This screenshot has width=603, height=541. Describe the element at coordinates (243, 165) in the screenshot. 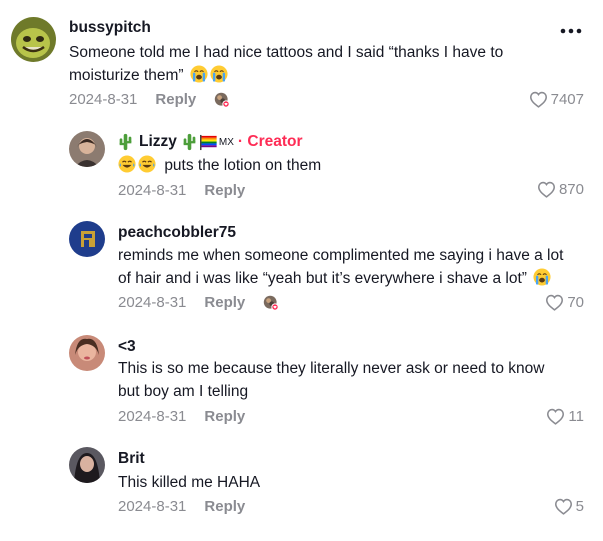

I see `comment-text-line: puts the lotion on them` at that location.